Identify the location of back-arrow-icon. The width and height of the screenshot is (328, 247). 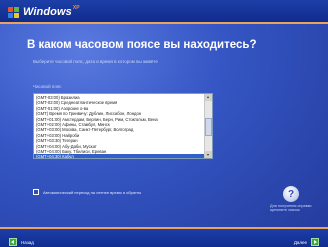
(13, 242).